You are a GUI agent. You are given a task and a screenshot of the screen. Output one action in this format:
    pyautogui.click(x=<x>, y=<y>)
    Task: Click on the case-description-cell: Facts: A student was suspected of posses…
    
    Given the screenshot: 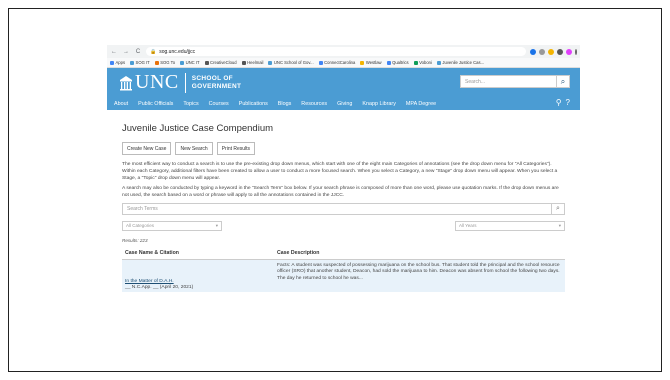 What is the action you would take?
    pyautogui.click(x=418, y=272)
    